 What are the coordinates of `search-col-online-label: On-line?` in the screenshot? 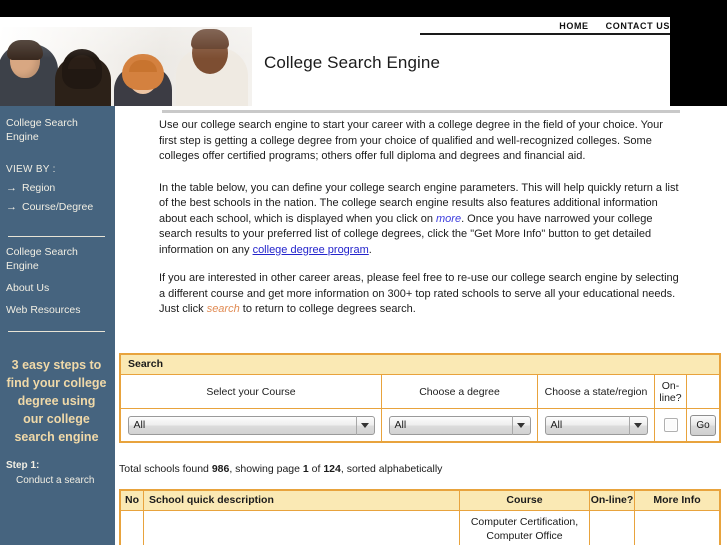 It's located at (671, 392).